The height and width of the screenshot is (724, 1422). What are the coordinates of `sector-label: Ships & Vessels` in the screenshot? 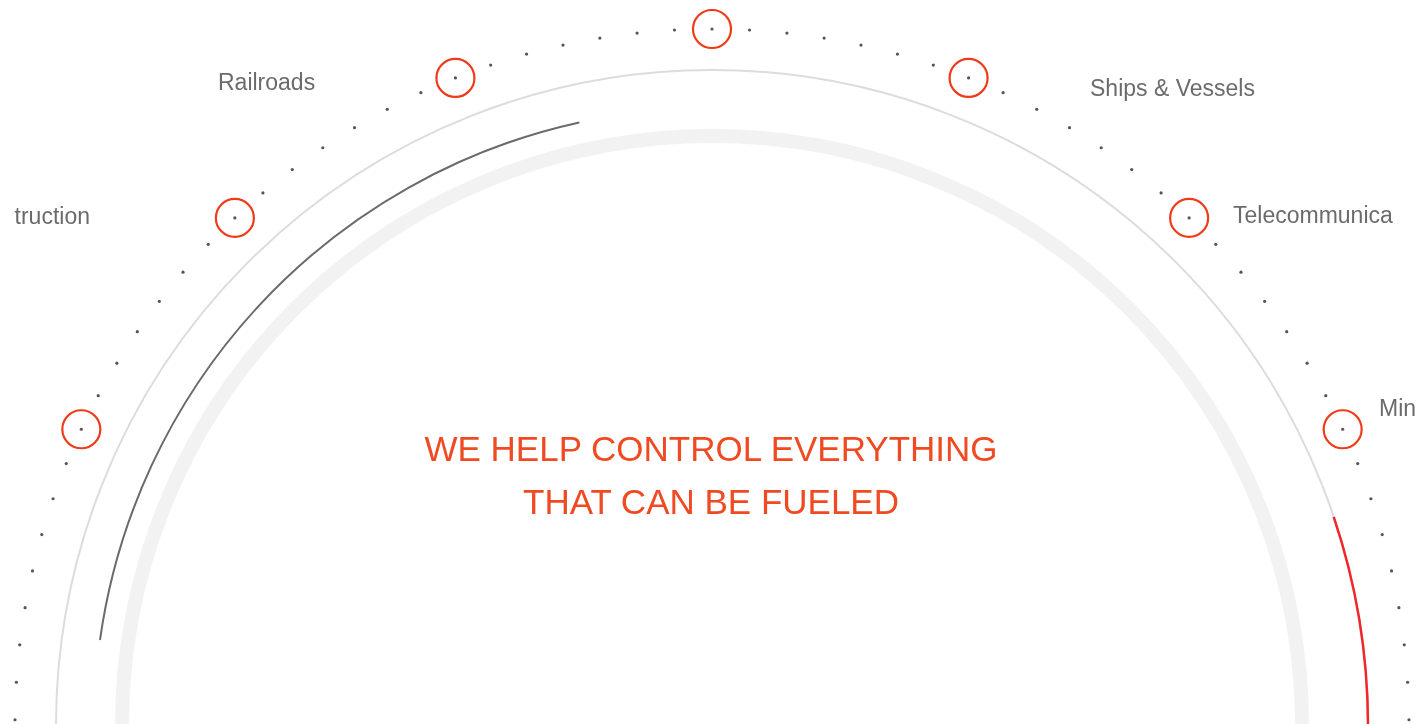 It's located at (1172, 88).